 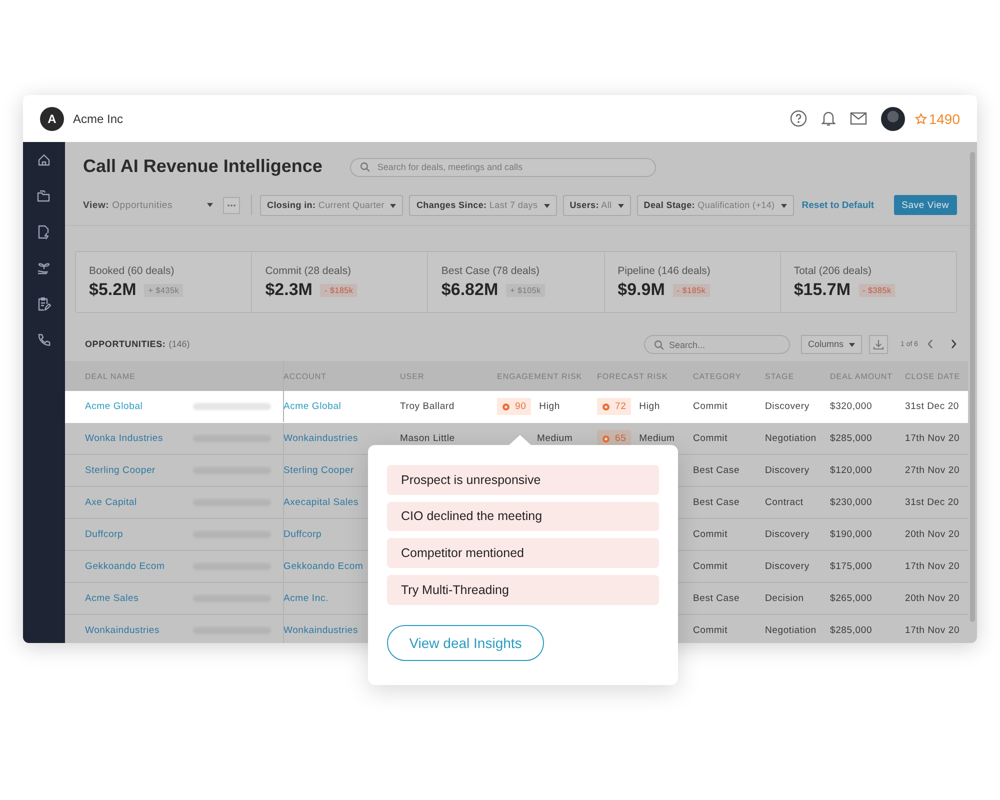 I want to click on deal-link: Sterling Cooper, so click(x=120, y=470).